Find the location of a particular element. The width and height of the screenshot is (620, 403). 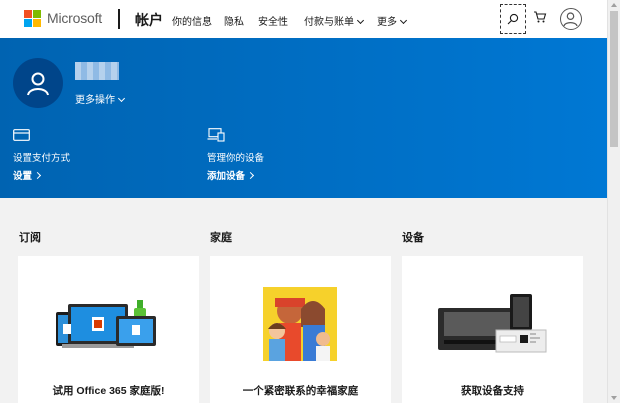

card-title: 一个紧密联系的幸福家庭 is located at coordinates (300, 391).